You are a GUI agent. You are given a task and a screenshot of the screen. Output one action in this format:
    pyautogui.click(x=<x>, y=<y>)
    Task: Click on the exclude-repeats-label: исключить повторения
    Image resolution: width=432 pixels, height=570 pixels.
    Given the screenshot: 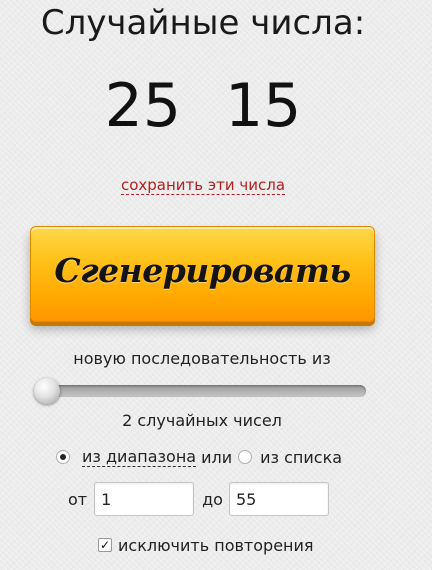 What is the action you would take?
    pyautogui.click(x=216, y=545)
    